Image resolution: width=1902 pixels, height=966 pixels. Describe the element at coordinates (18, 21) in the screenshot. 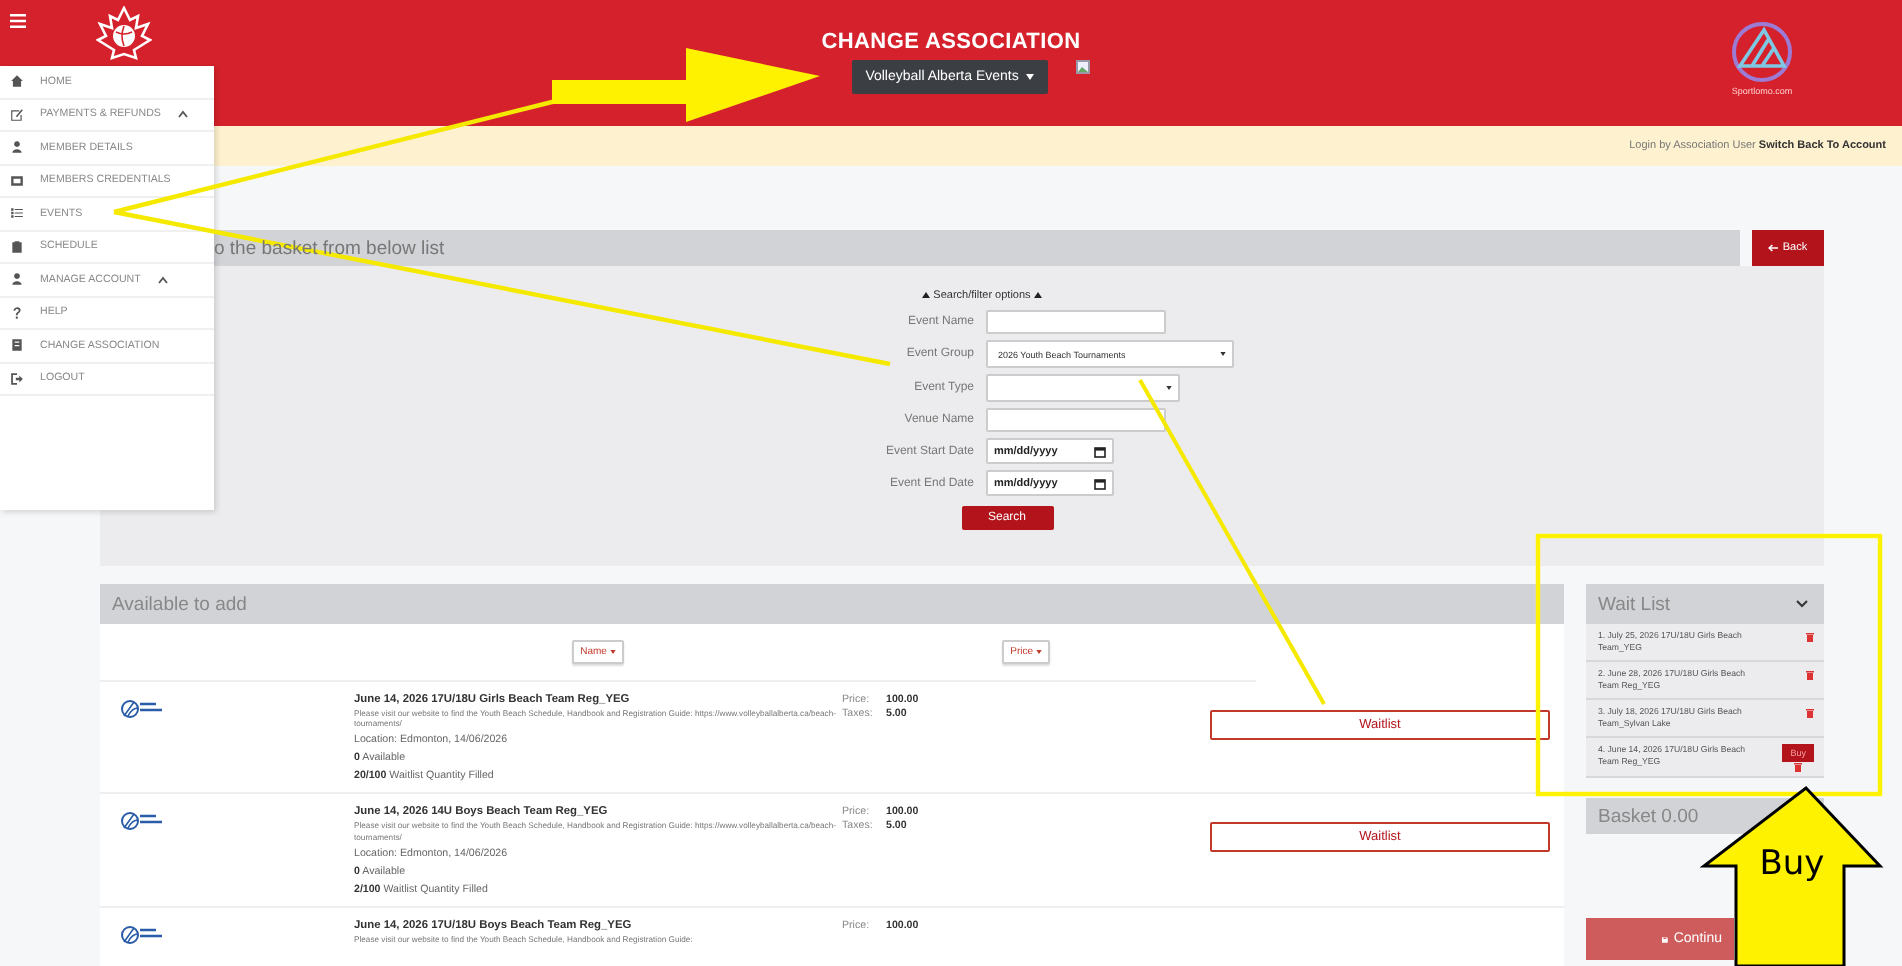

I see `menu-icon` at that location.